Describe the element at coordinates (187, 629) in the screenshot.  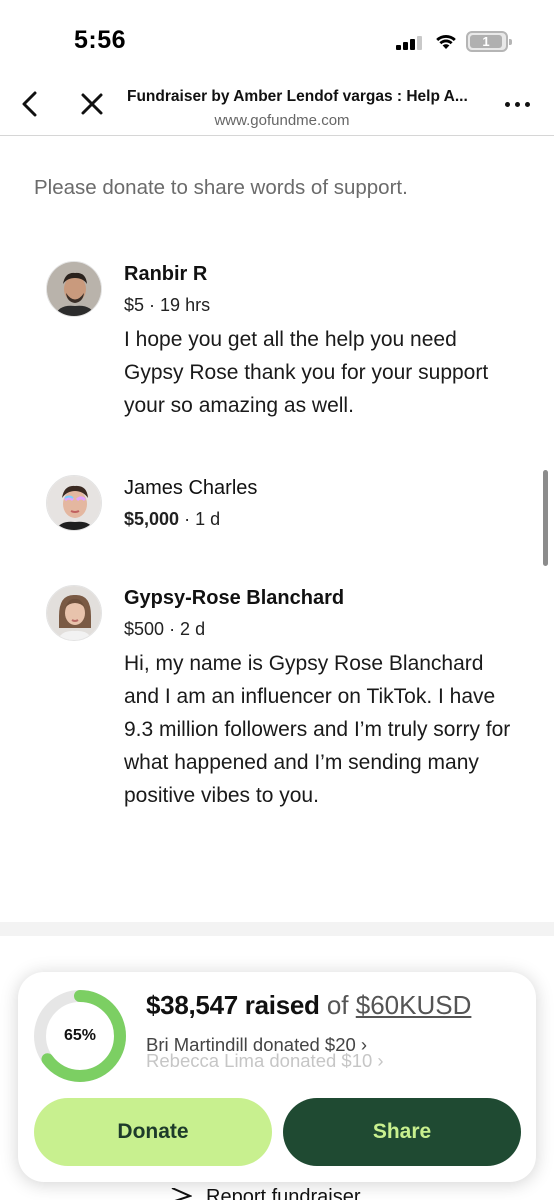
I see `comment-time: · 2 d` at that location.